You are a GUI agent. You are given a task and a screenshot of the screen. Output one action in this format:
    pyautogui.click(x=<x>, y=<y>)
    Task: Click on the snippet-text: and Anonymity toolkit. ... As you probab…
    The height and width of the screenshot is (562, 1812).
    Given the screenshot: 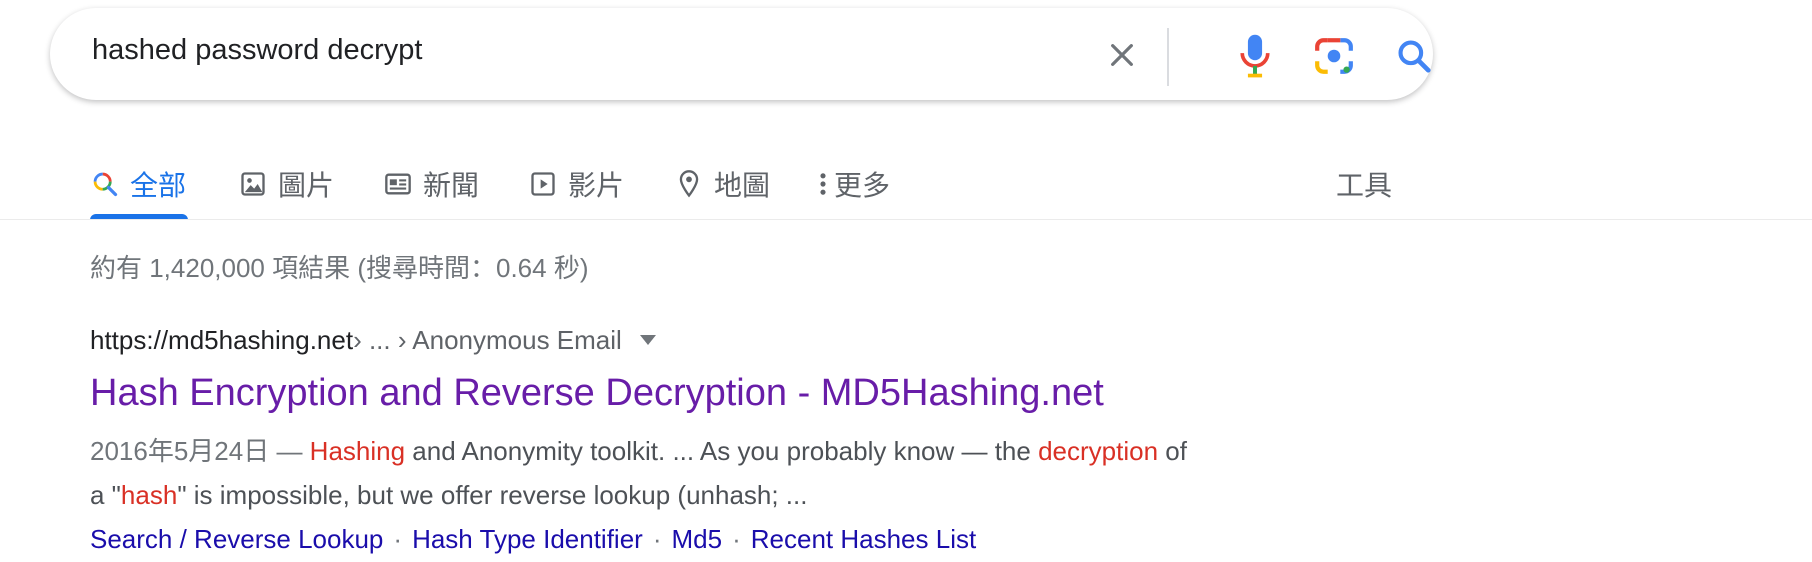 What is the action you would take?
    pyautogui.click(x=722, y=451)
    